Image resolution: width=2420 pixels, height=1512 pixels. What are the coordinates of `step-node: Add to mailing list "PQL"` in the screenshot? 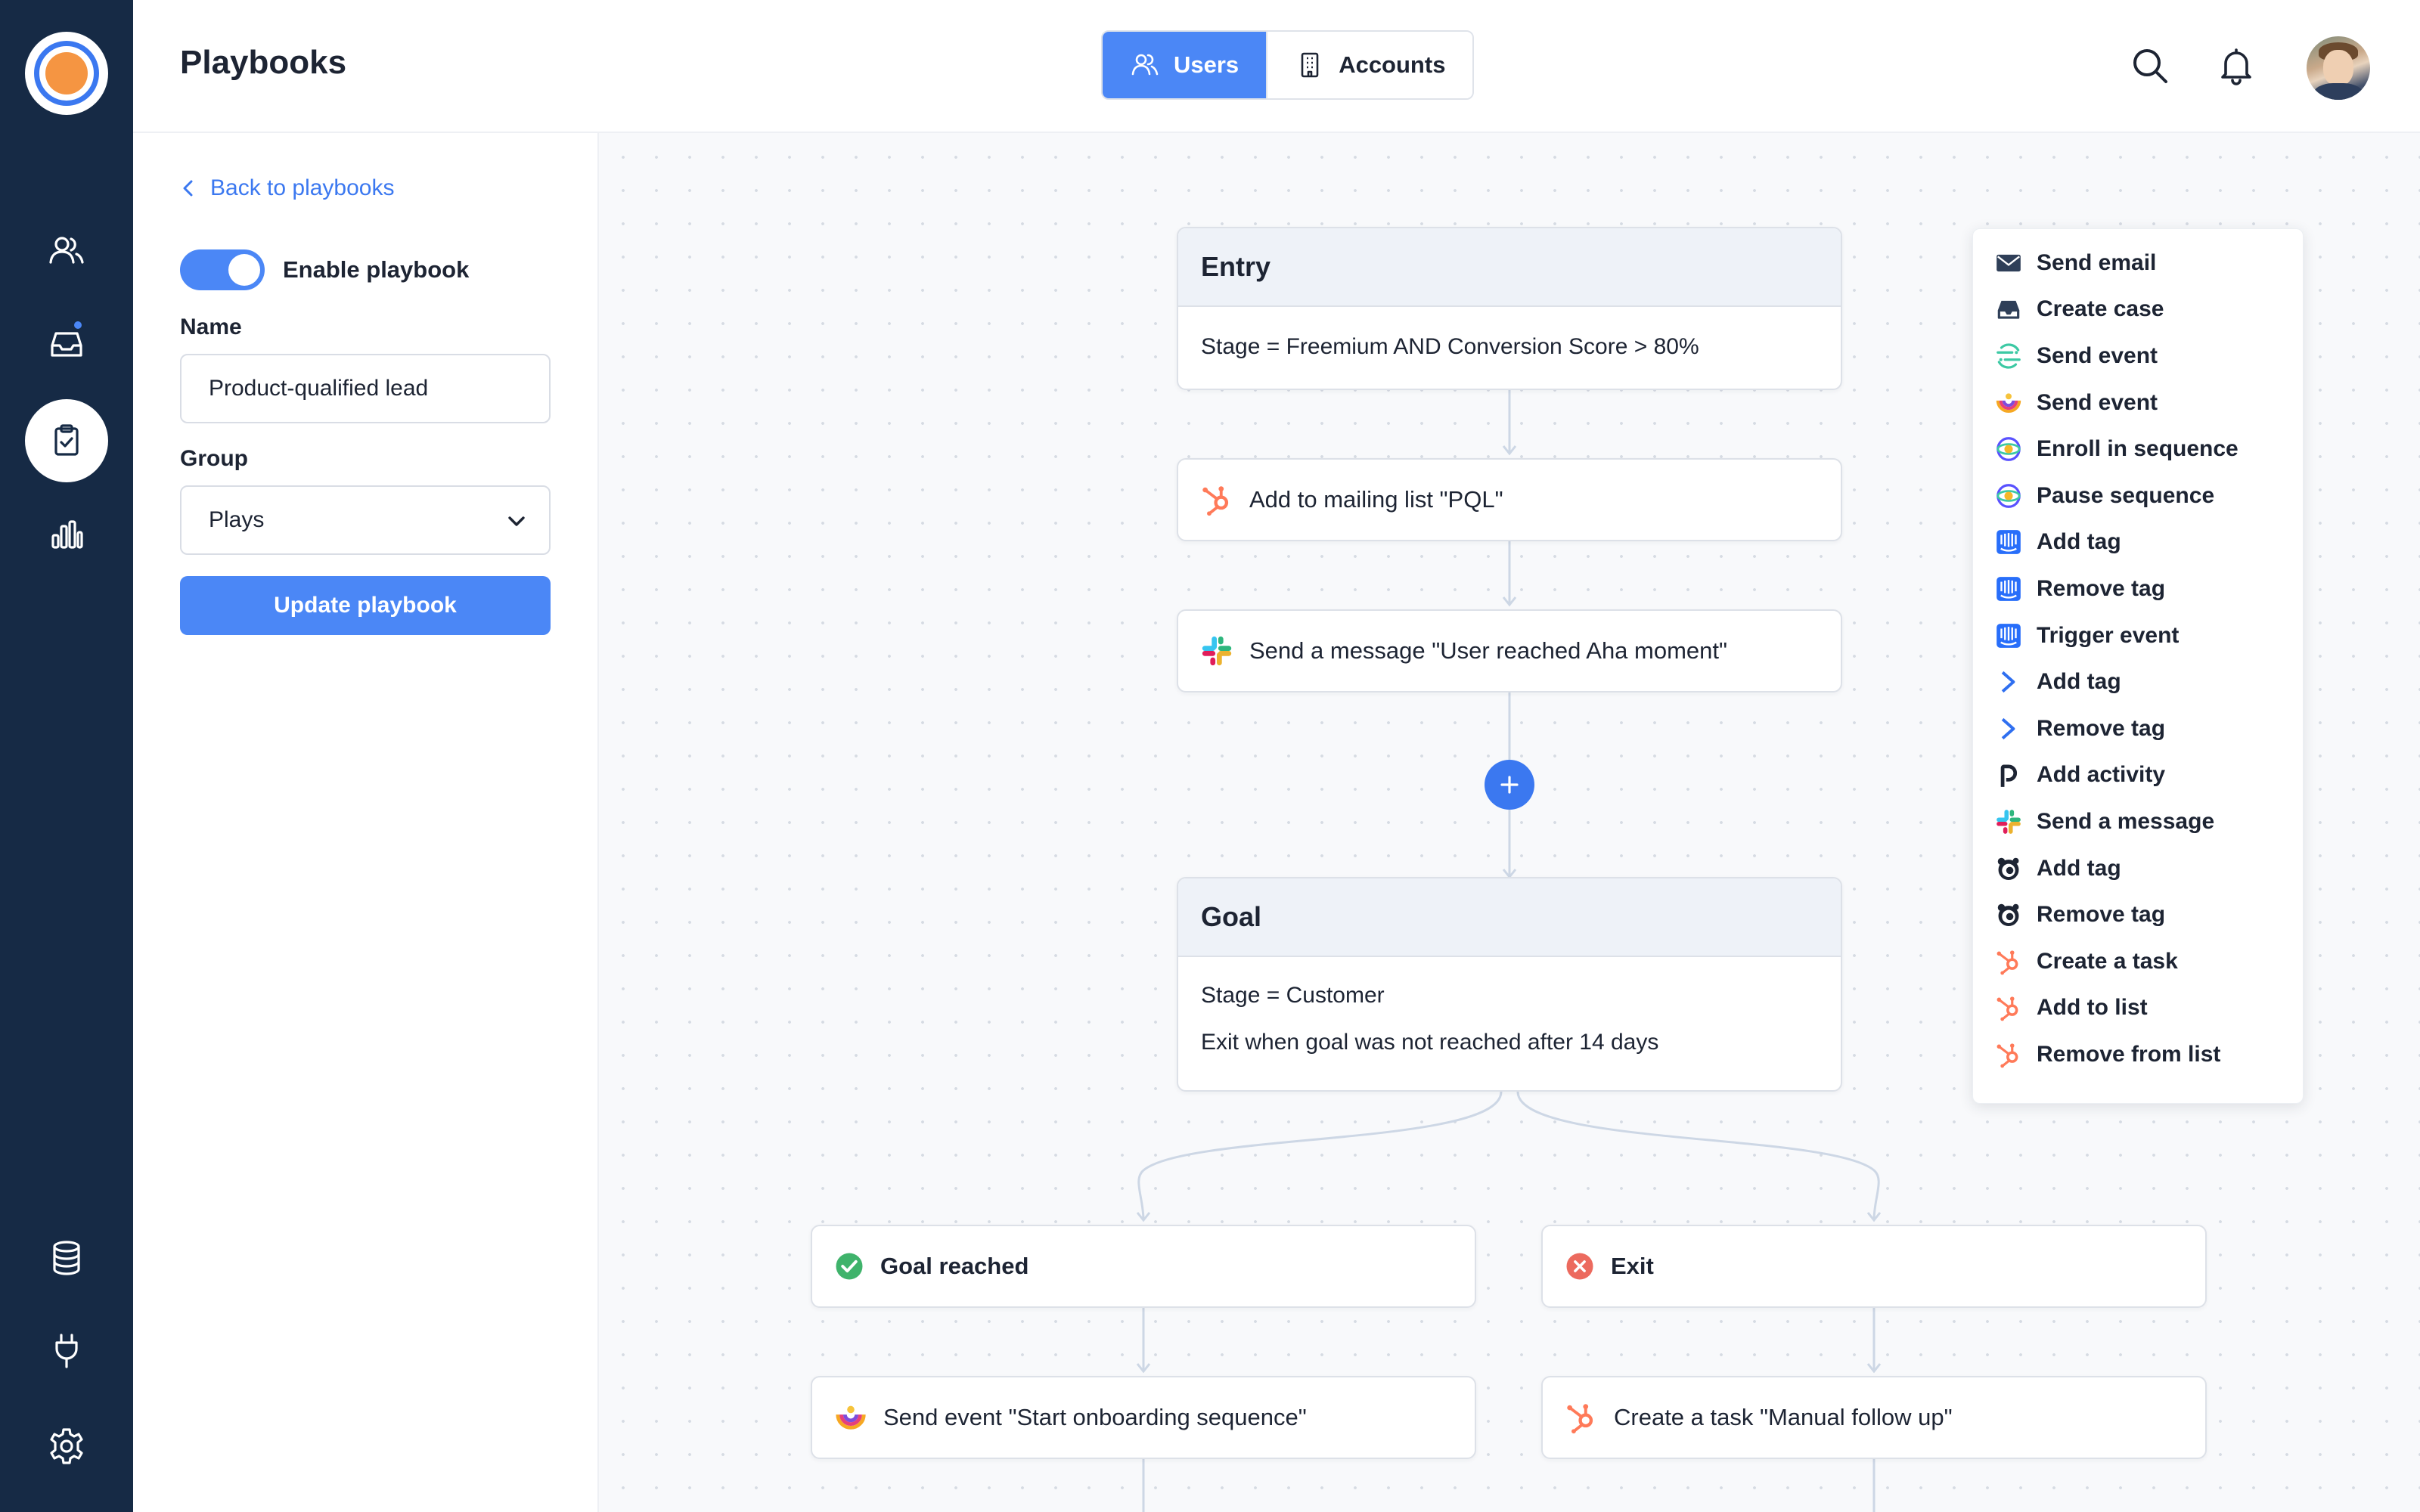 It's located at (1509, 500).